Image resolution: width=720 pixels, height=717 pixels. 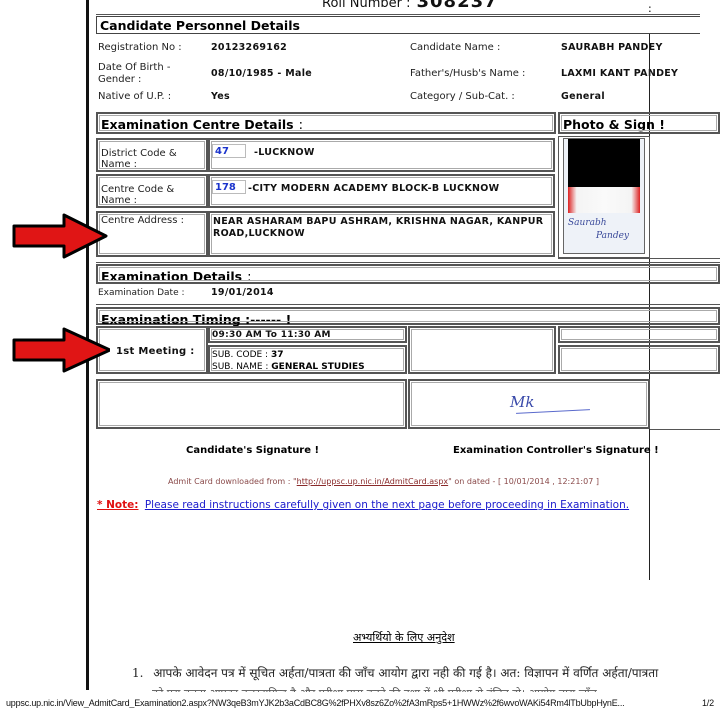 I want to click on roll-number-label: Roll Number :, so click(x=366, y=5).